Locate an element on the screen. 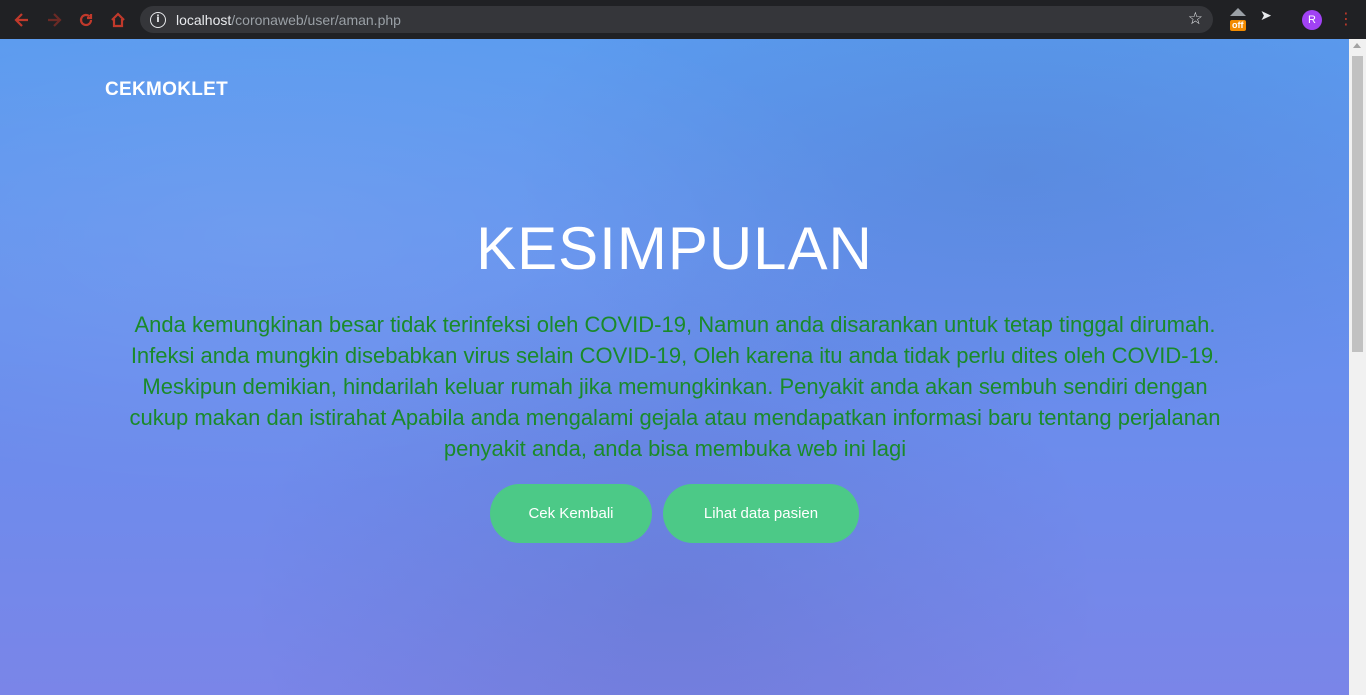 This screenshot has width=1366, height=695. menu-kebab-icon: ⋮ is located at coordinates (1346, 18).